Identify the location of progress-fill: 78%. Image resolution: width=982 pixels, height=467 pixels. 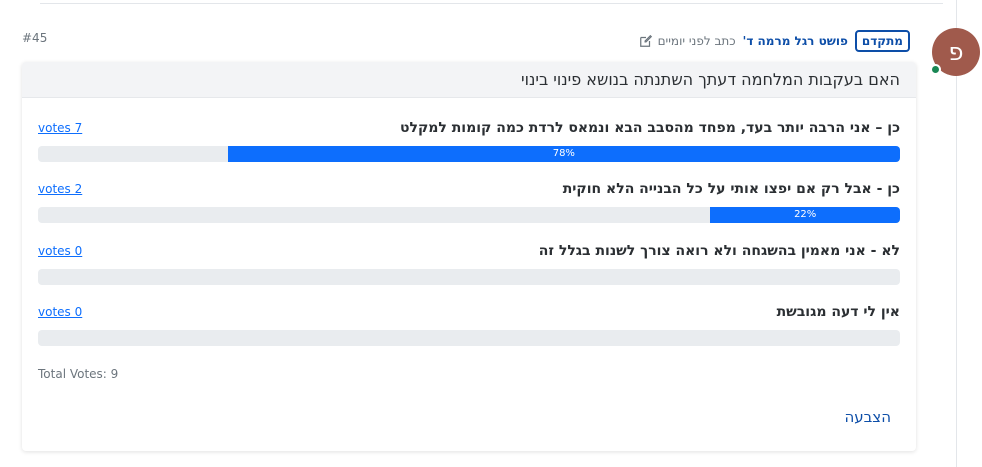
(563, 154).